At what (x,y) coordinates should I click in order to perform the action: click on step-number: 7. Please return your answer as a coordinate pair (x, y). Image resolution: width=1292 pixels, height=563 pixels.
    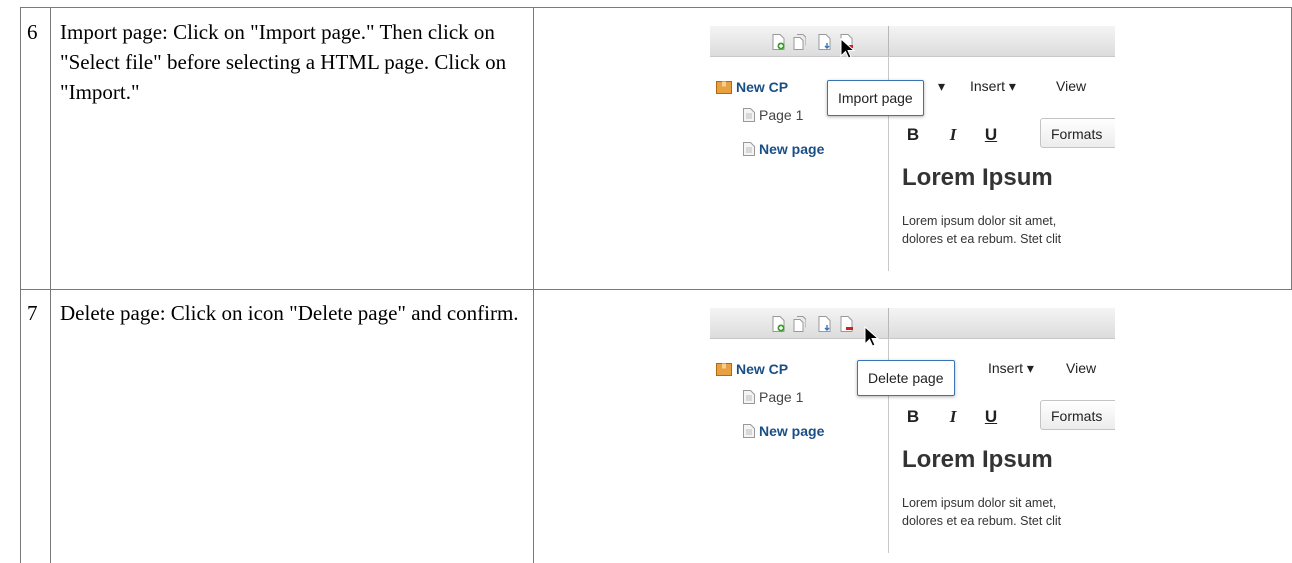
    Looking at the image, I should click on (32, 313).